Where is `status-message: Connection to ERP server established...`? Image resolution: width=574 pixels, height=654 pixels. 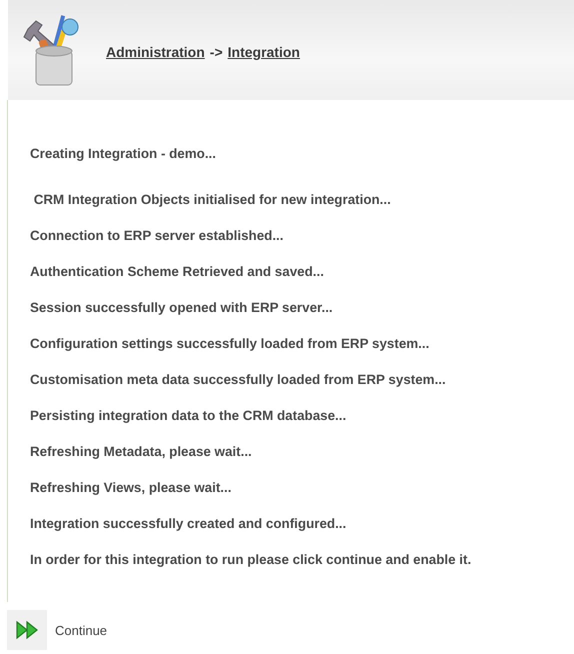 status-message: Connection to ERP server established... is located at coordinates (157, 236).